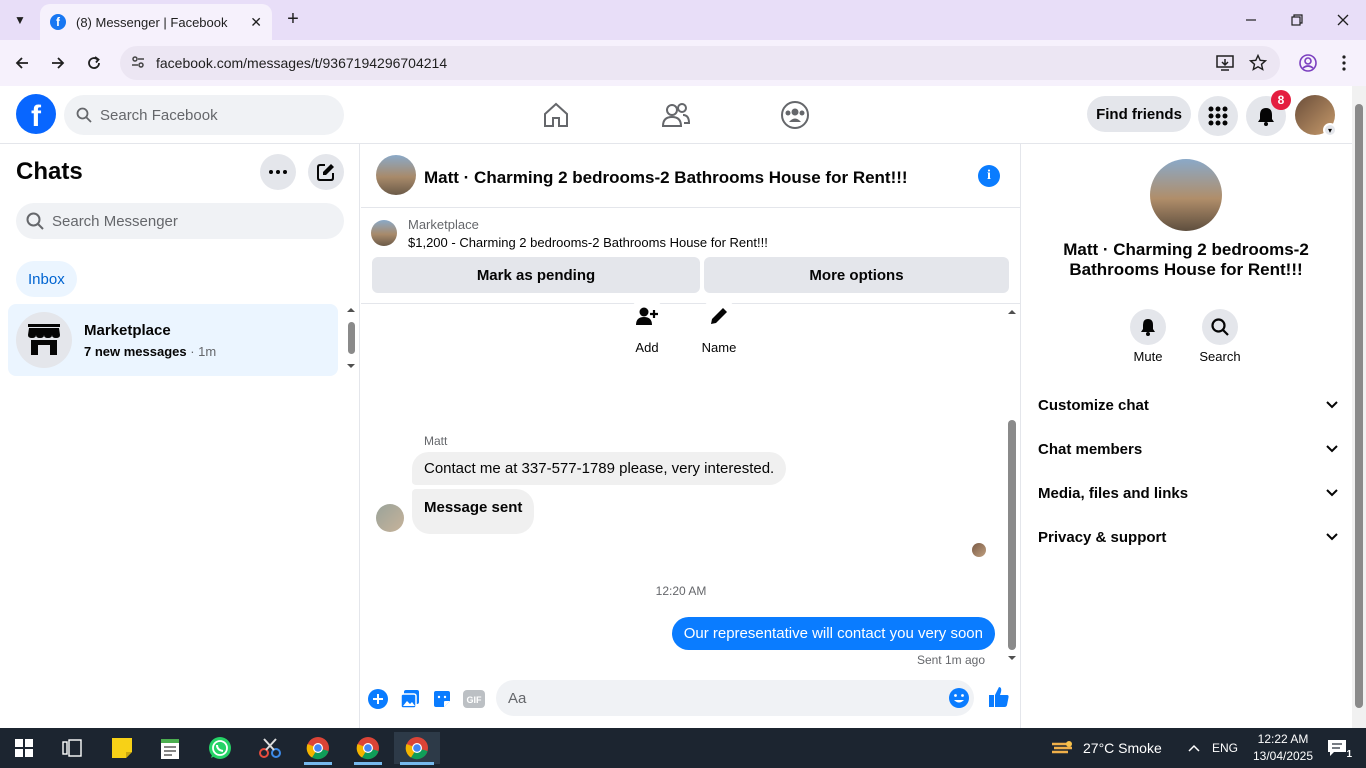 The width and height of the screenshot is (1366, 768). Describe the element at coordinates (1188, 449) in the screenshot. I see `chat-members-section: Chat members` at that location.